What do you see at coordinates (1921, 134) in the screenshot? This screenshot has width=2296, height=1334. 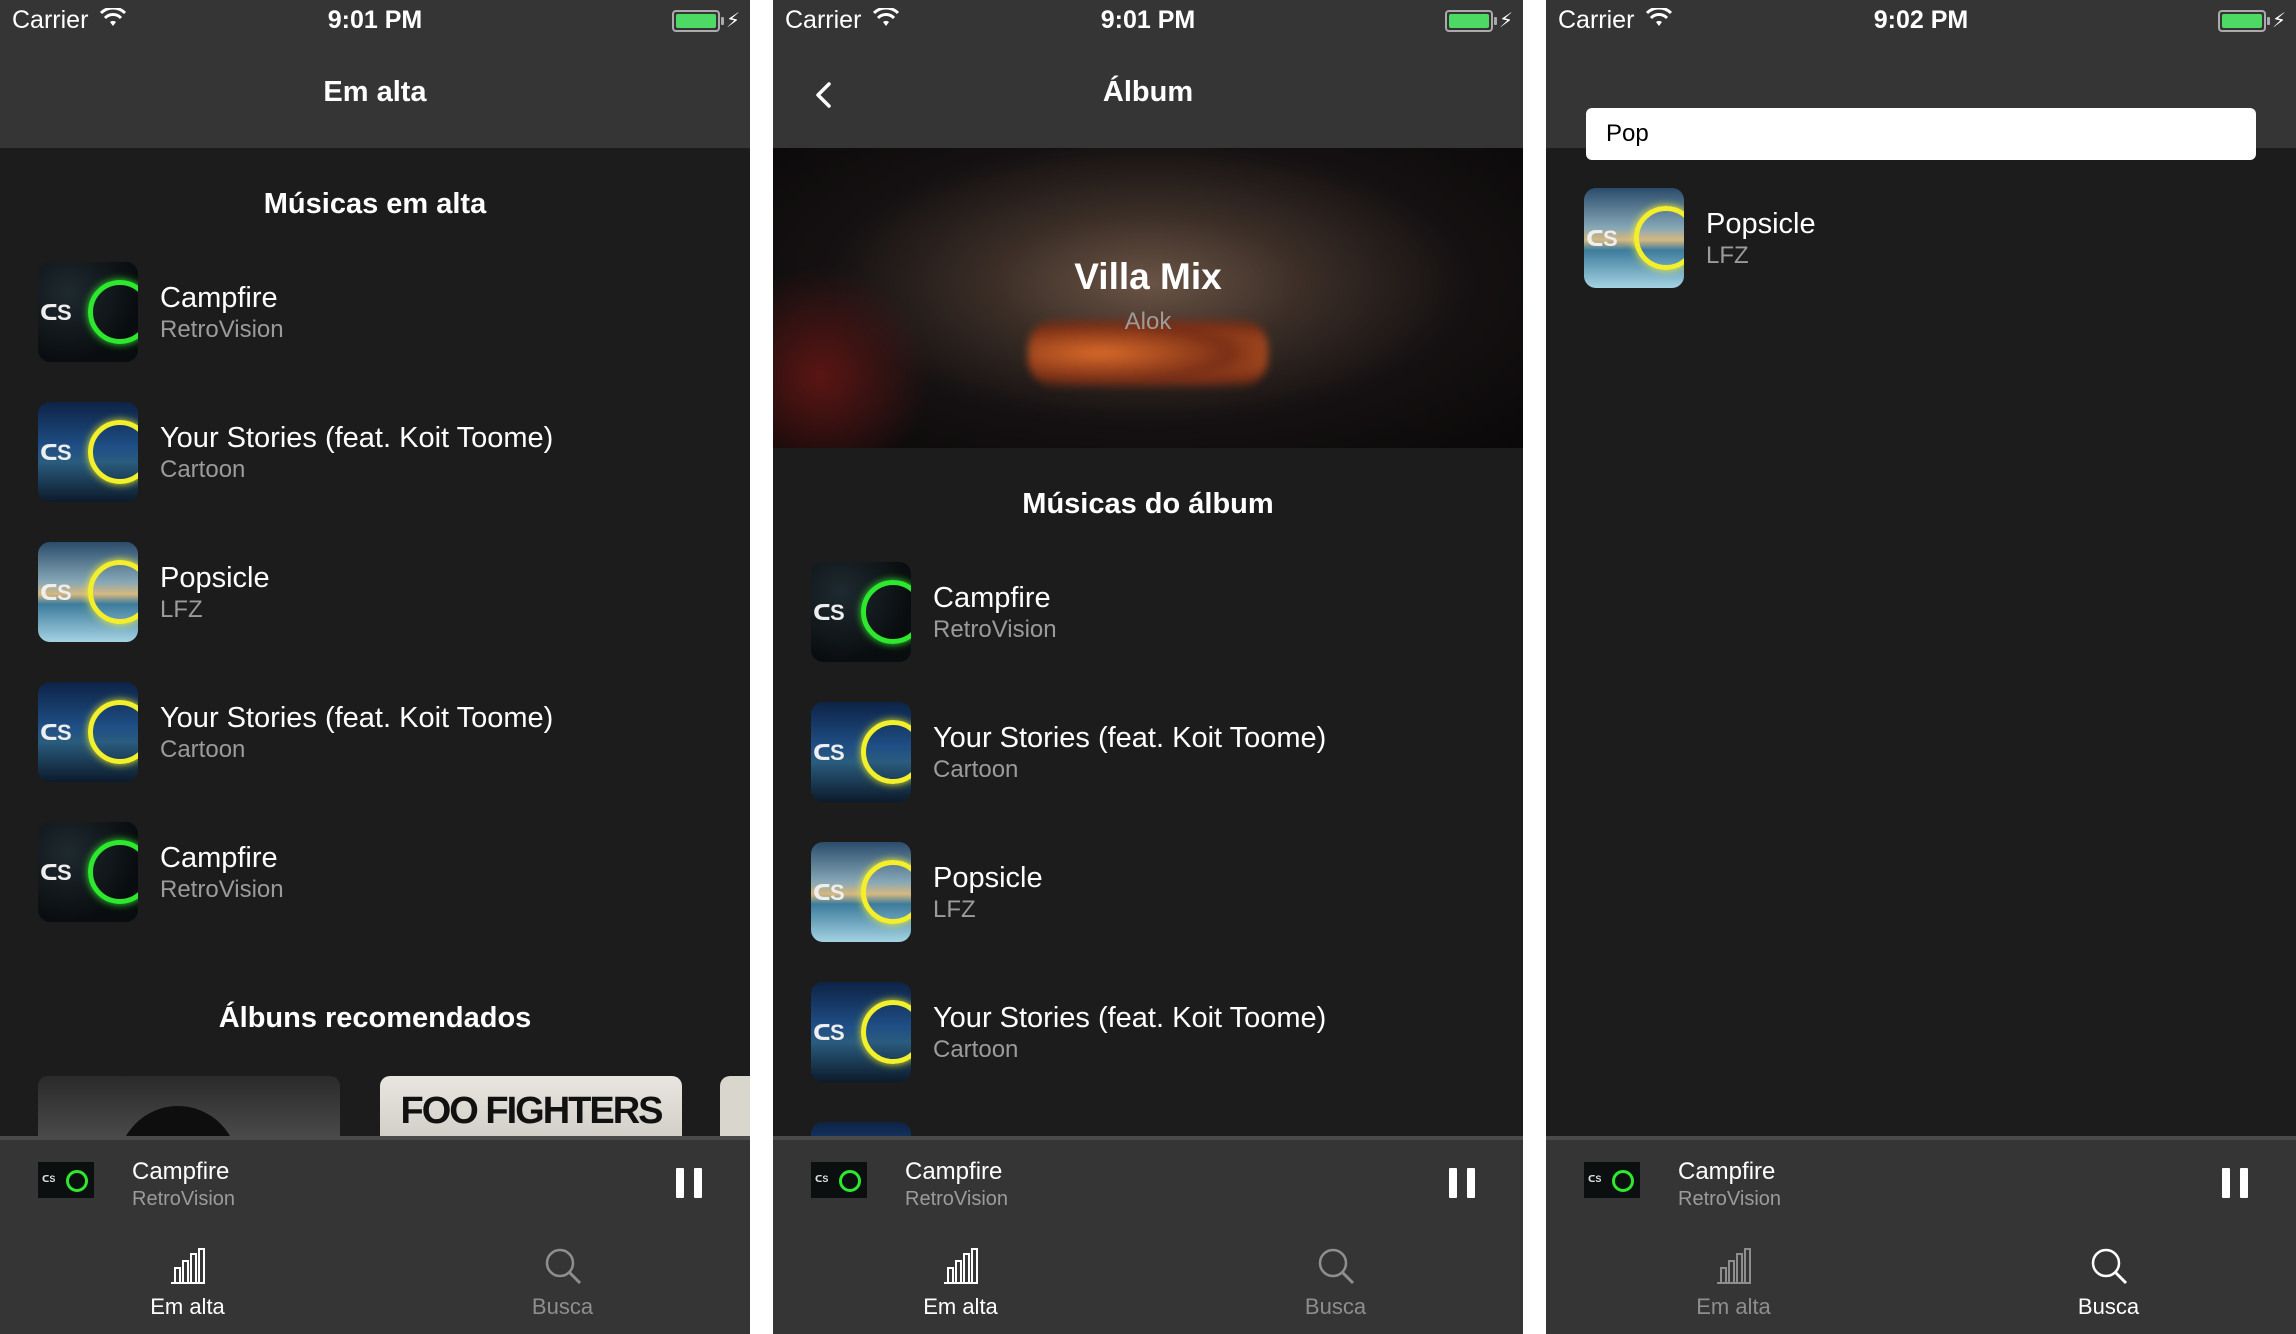 I see `search-input: Pop` at bounding box center [1921, 134].